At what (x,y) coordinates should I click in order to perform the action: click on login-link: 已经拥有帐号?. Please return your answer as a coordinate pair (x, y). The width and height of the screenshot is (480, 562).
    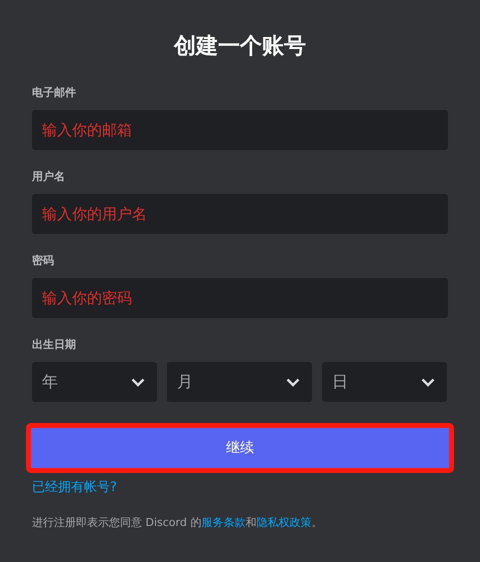
    Looking at the image, I should click on (74, 488).